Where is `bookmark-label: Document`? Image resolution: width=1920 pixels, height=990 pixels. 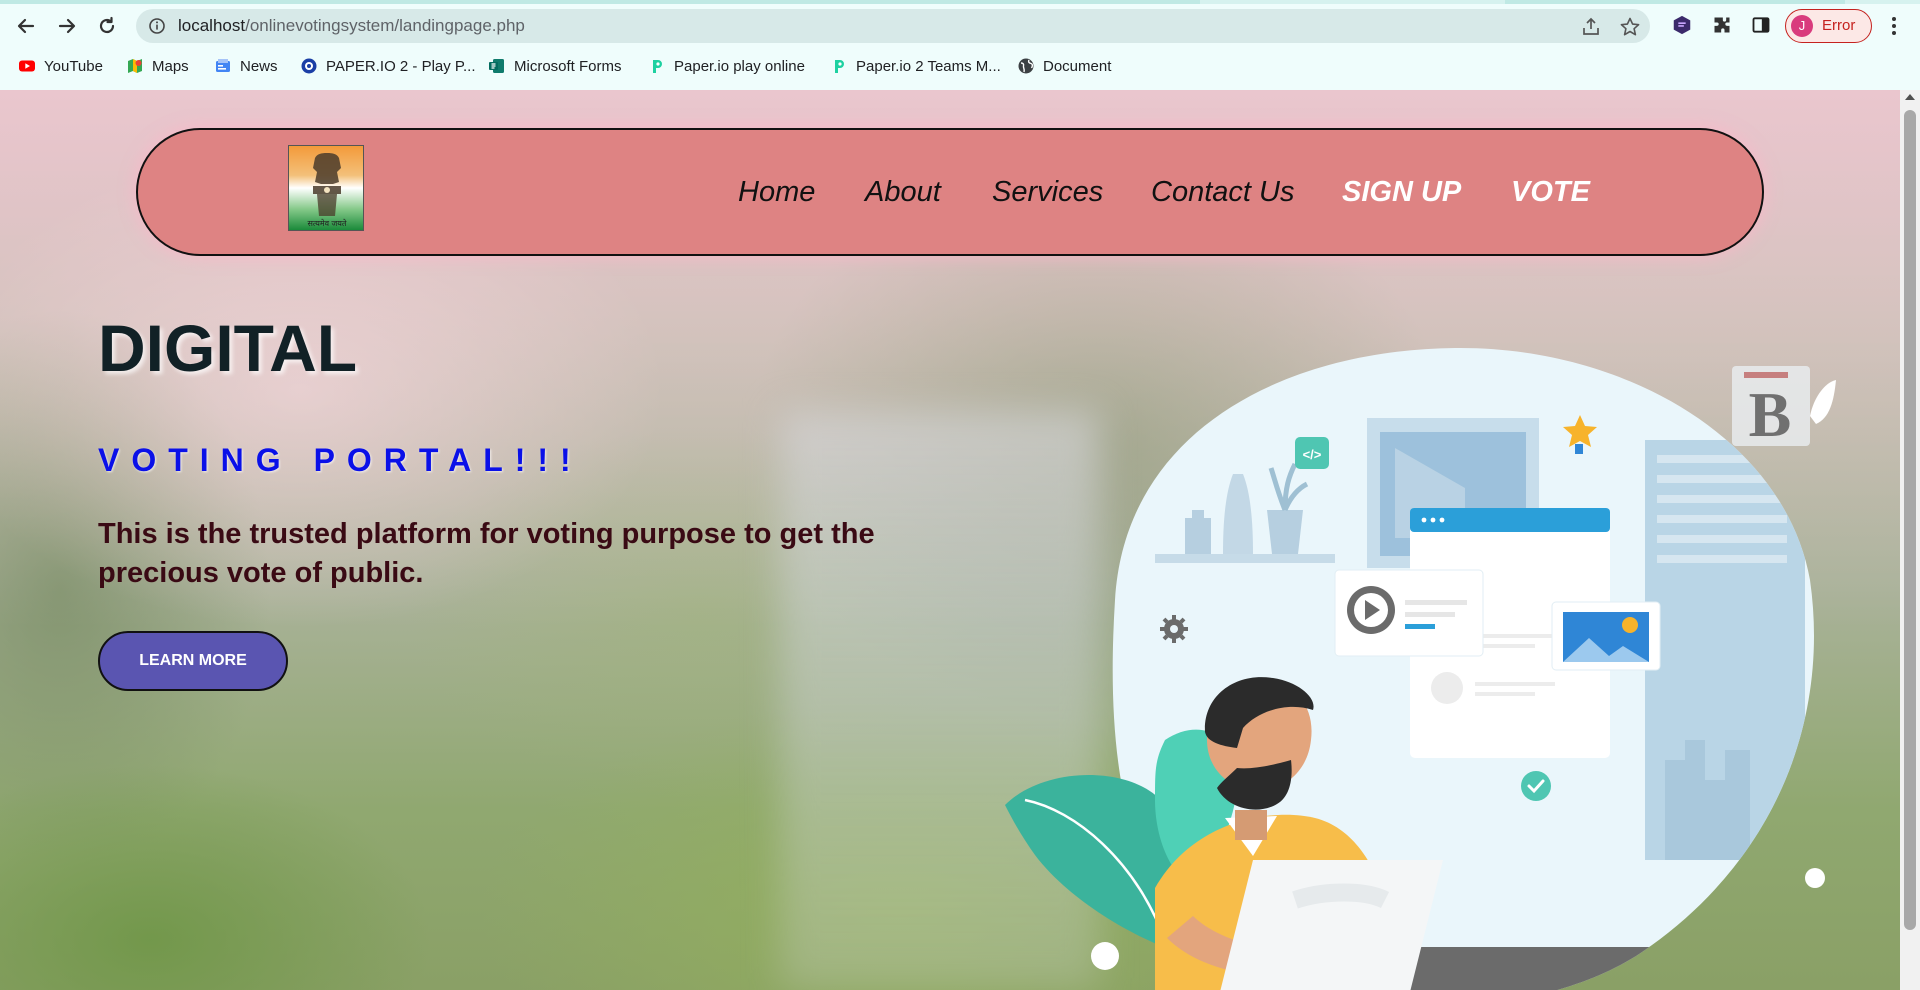 bookmark-label: Document is located at coordinates (1077, 66).